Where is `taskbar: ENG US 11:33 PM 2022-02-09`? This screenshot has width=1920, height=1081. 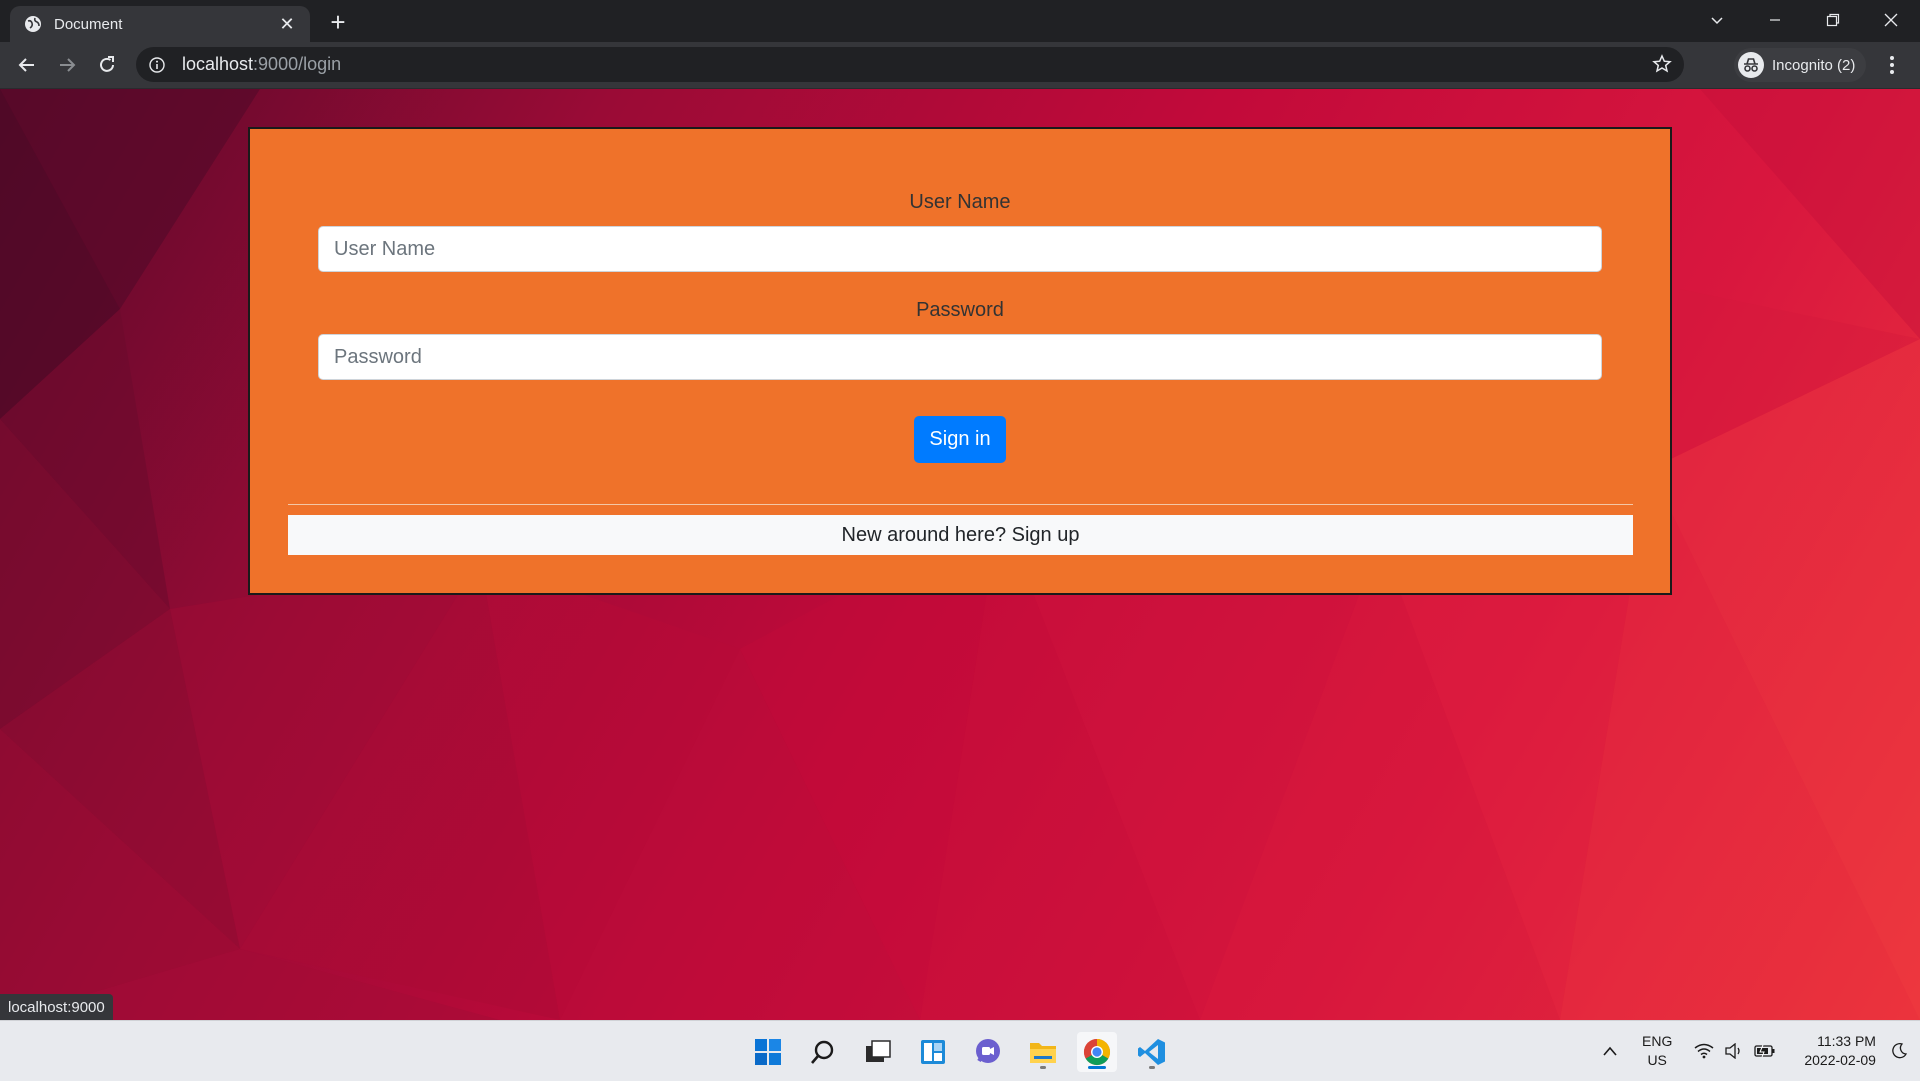
taskbar: ENG US 11:33 PM 2022-02-09 is located at coordinates (960, 1050).